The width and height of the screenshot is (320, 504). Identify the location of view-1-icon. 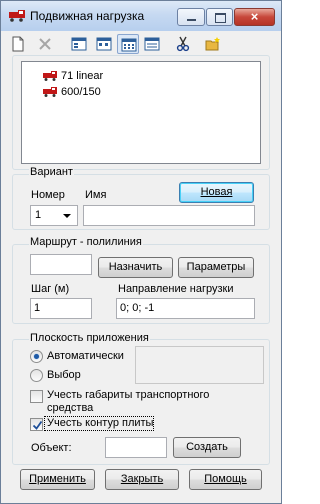
(79, 44).